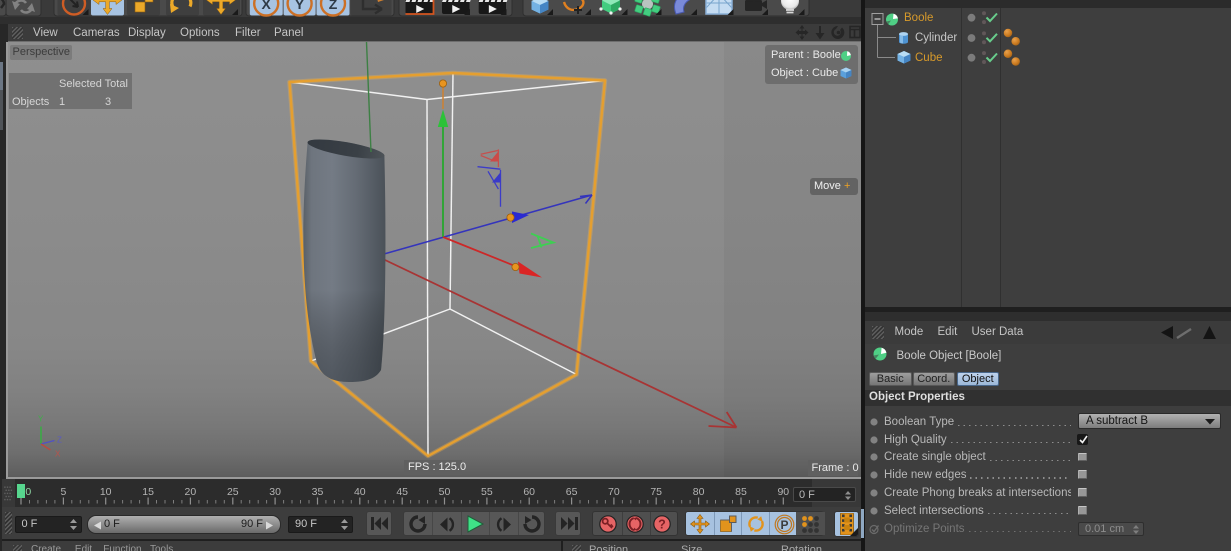  What do you see at coordinates (275, 492) in the screenshot?
I see `svg-text: 30` at bounding box center [275, 492].